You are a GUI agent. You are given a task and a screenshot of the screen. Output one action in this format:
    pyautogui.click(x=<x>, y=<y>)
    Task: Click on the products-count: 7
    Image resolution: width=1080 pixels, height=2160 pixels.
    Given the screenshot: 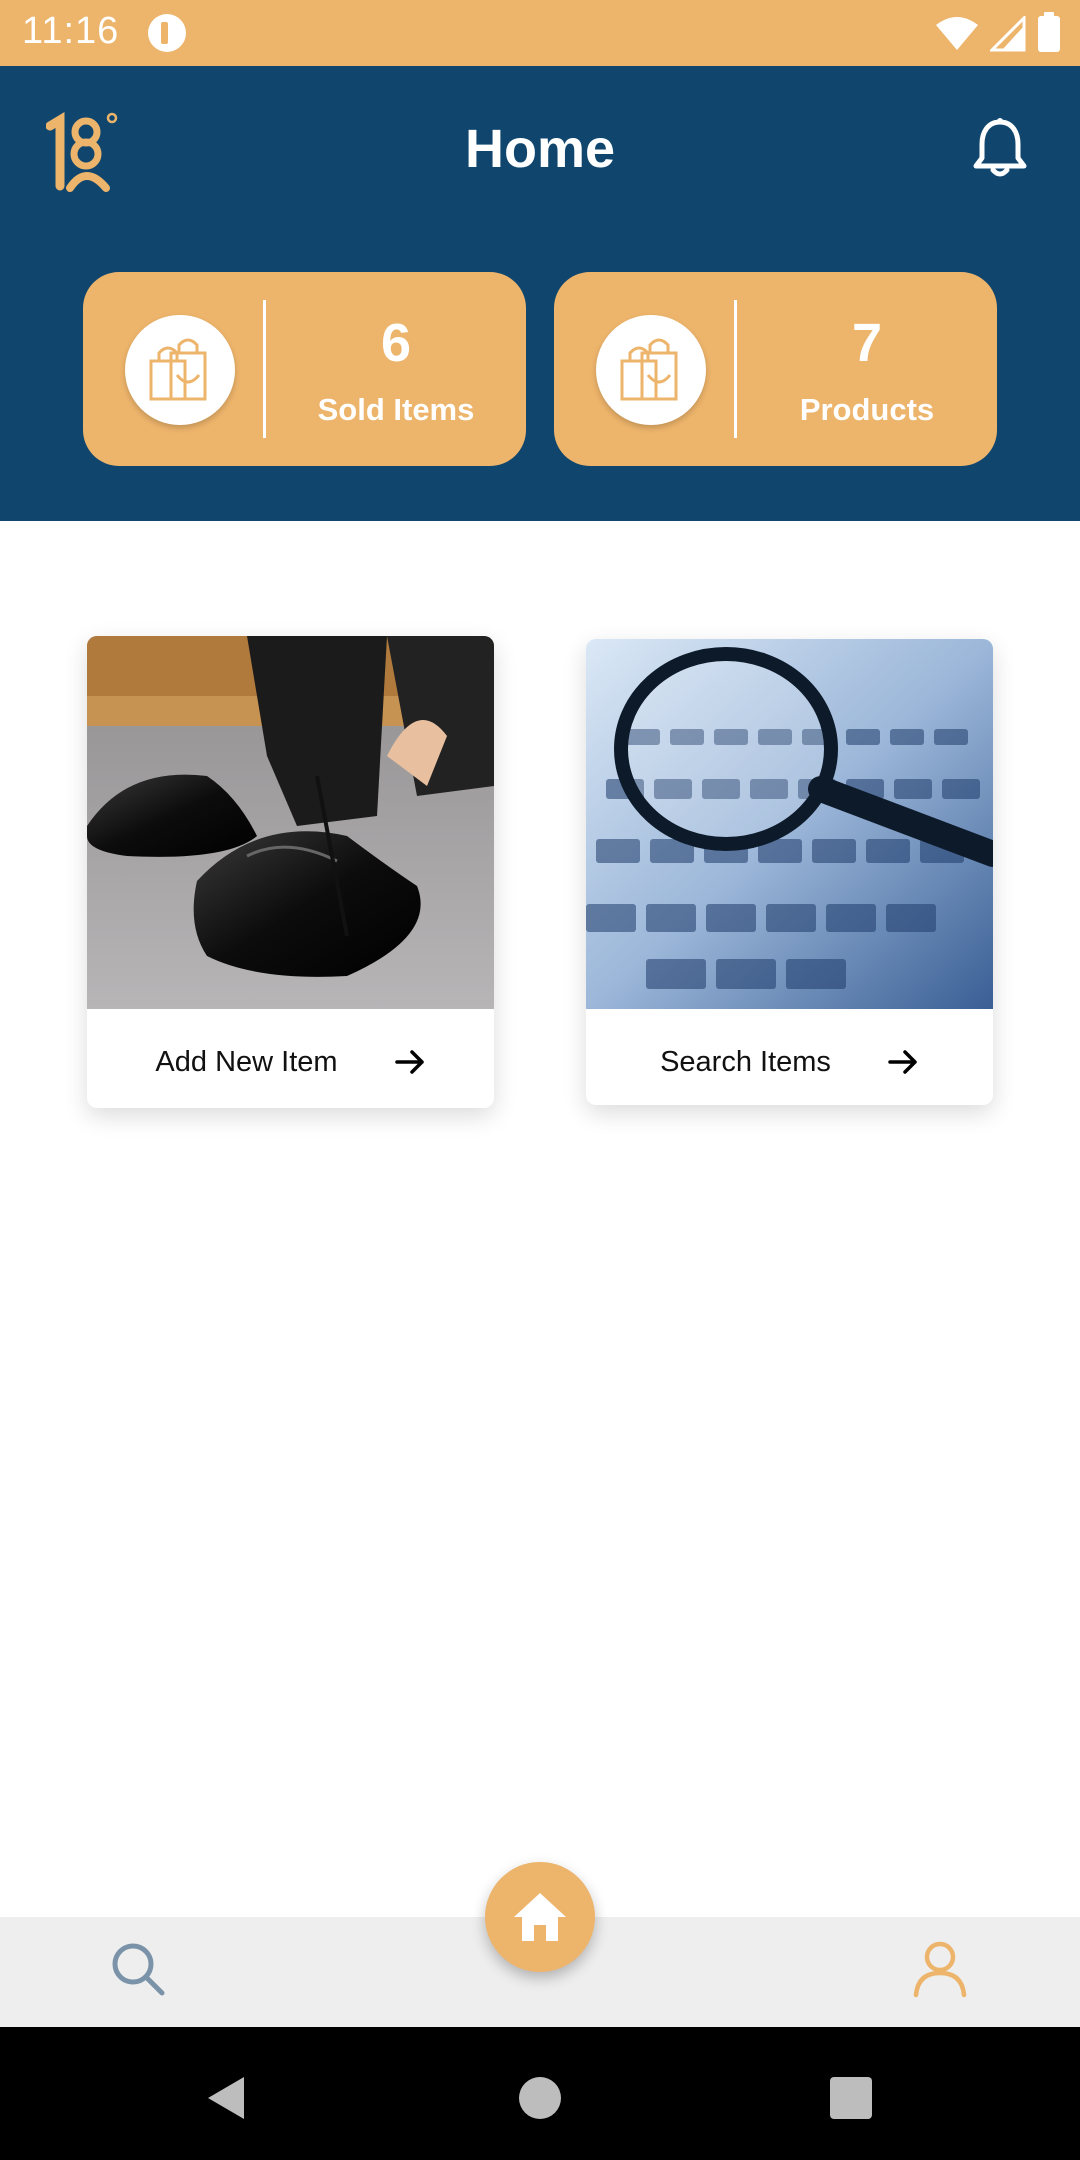 What is the action you would take?
    pyautogui.click(x=867, y=343)
    